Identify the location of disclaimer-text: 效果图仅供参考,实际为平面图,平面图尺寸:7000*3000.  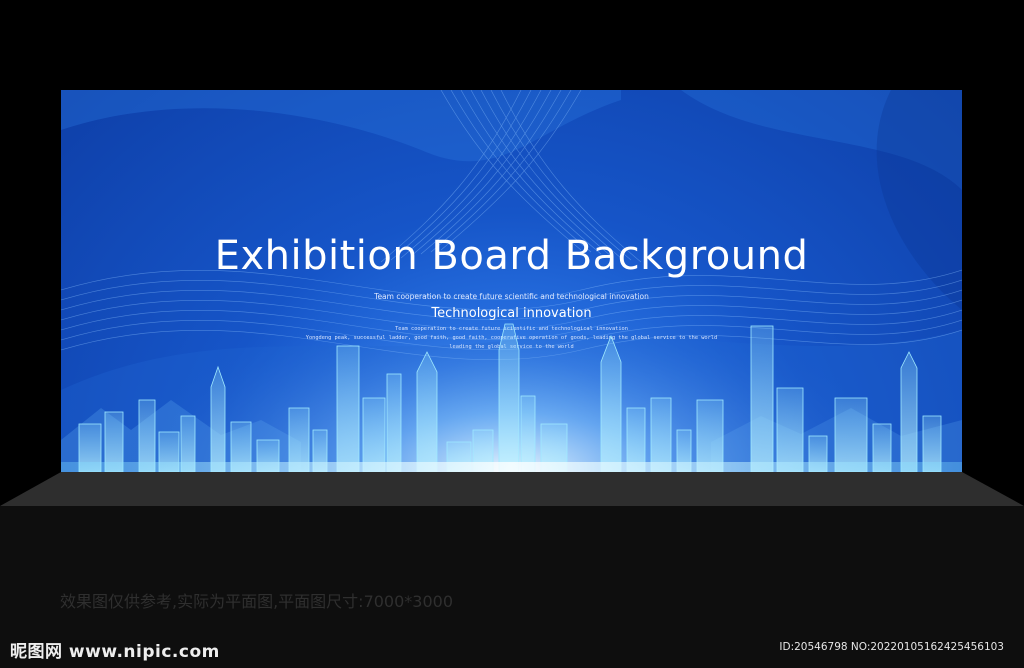
(257, 601).